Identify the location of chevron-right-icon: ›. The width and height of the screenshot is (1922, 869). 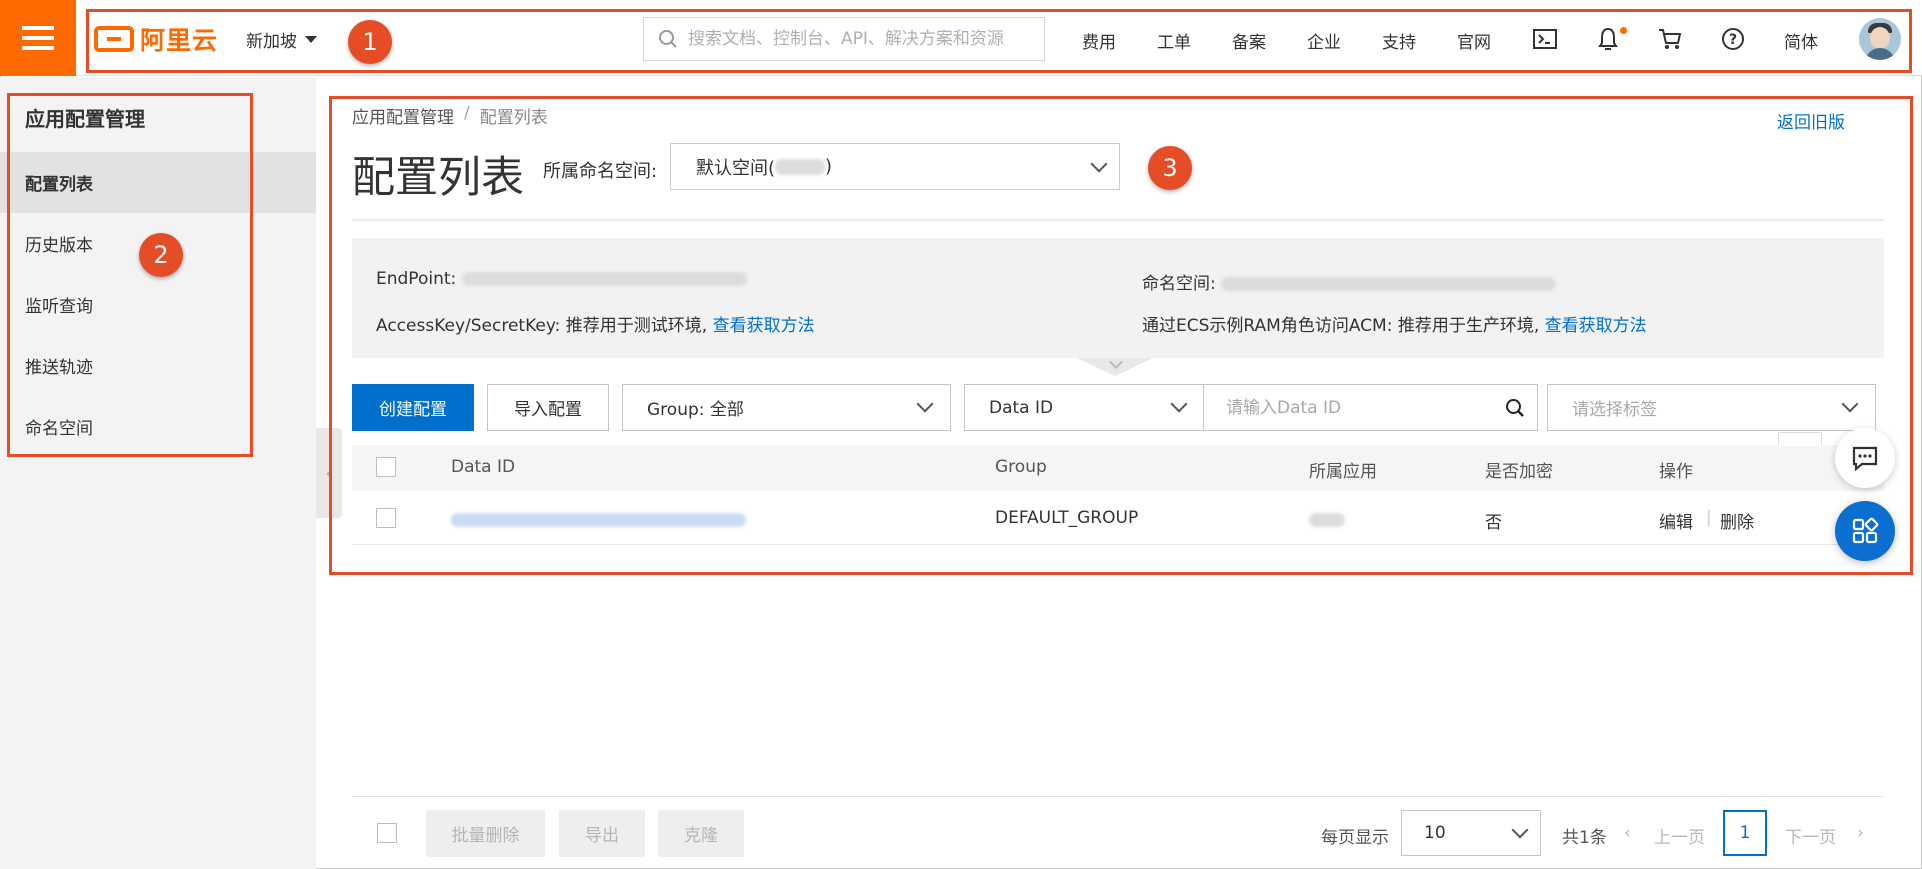
(1860, 833).